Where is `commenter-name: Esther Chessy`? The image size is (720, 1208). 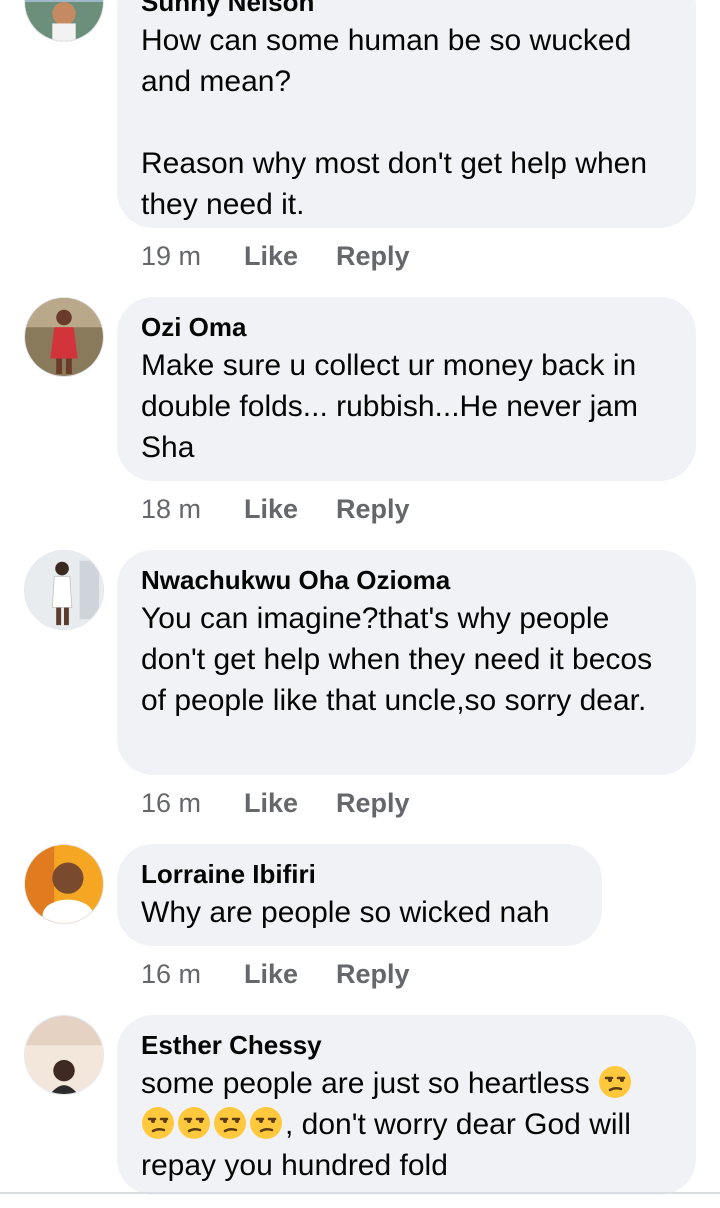 commenter-name: Esther Chessy is located at coordinates (406, 1045).